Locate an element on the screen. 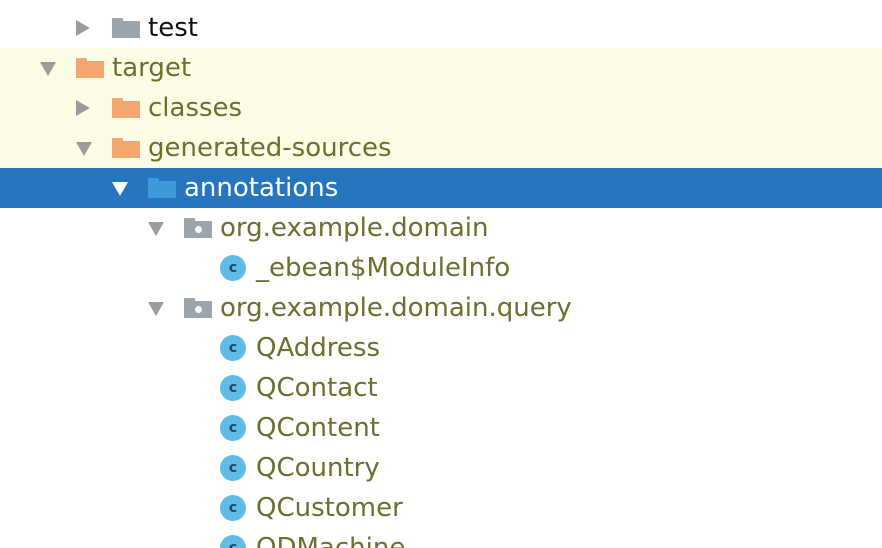  tree-item-label: QAddress is located at coordinates (318, 348).